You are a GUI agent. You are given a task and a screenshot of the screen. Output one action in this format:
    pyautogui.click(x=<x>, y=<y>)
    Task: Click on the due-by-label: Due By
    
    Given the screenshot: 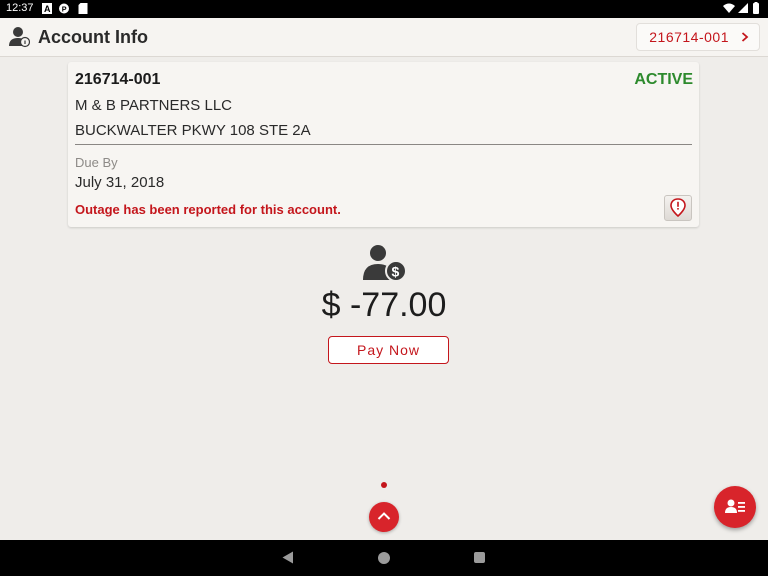 What is the action you would take?
    pyautogui.click(x=96, y=162)
    